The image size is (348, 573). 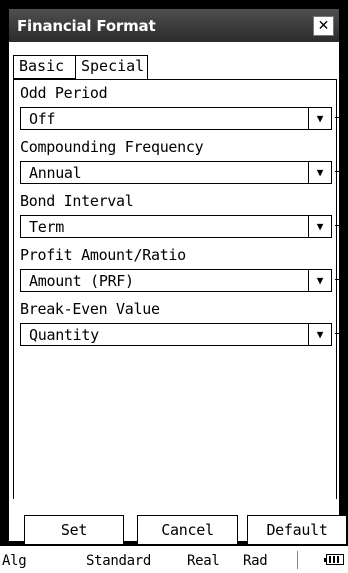 What do you see at coordinates (203, 561) in the screenshot?
I see `status-number: Real` at bounding box center [203, 561].